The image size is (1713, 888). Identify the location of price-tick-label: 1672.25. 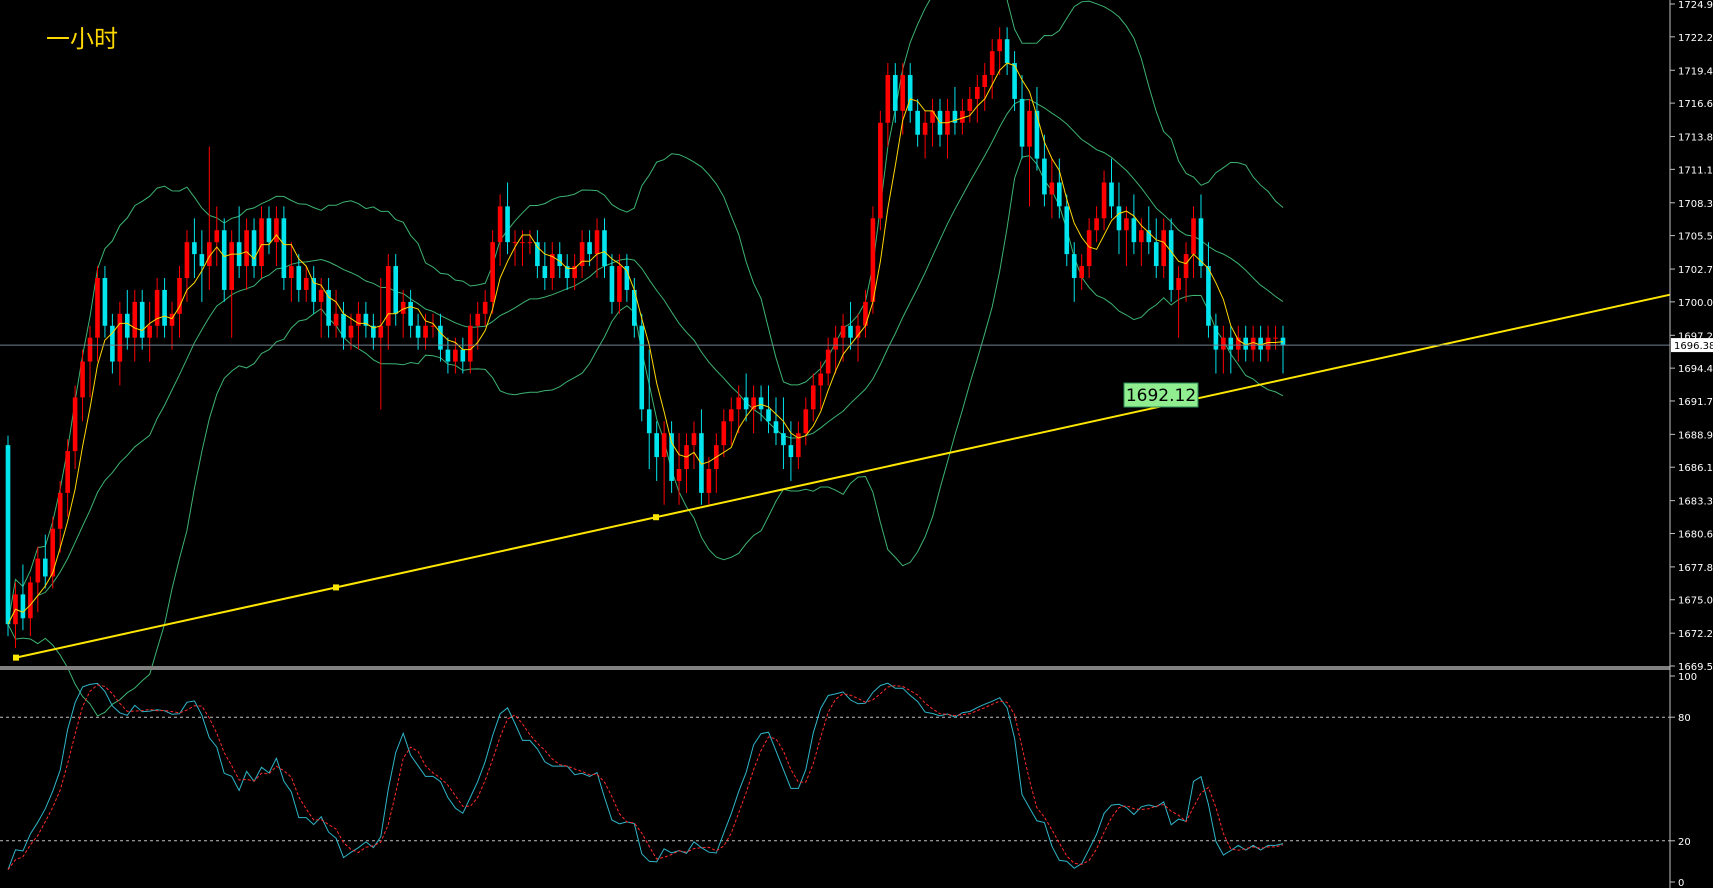
(1695, 634).